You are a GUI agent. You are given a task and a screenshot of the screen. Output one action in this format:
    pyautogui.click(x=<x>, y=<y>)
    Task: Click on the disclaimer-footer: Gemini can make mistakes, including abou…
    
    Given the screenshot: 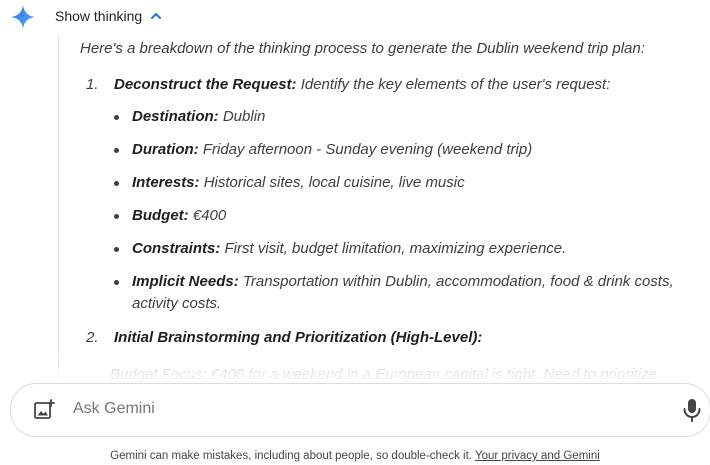 What is the action you would take?
    pyautogui.click(x=355, y=456)
    